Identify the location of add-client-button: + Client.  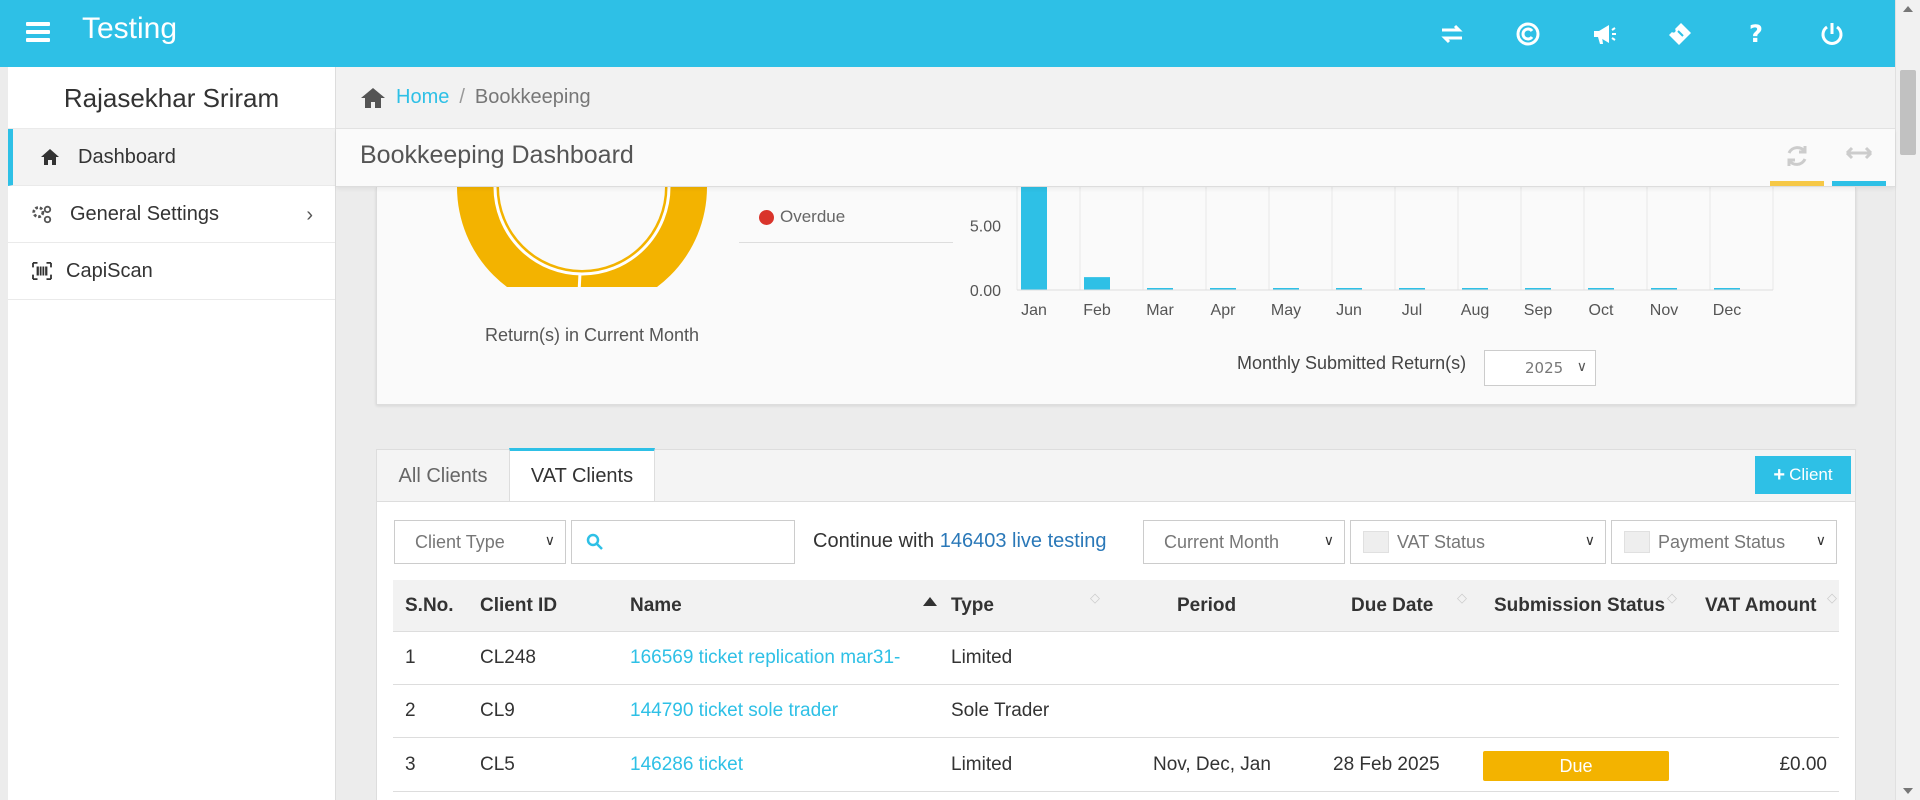
(1803, 475).